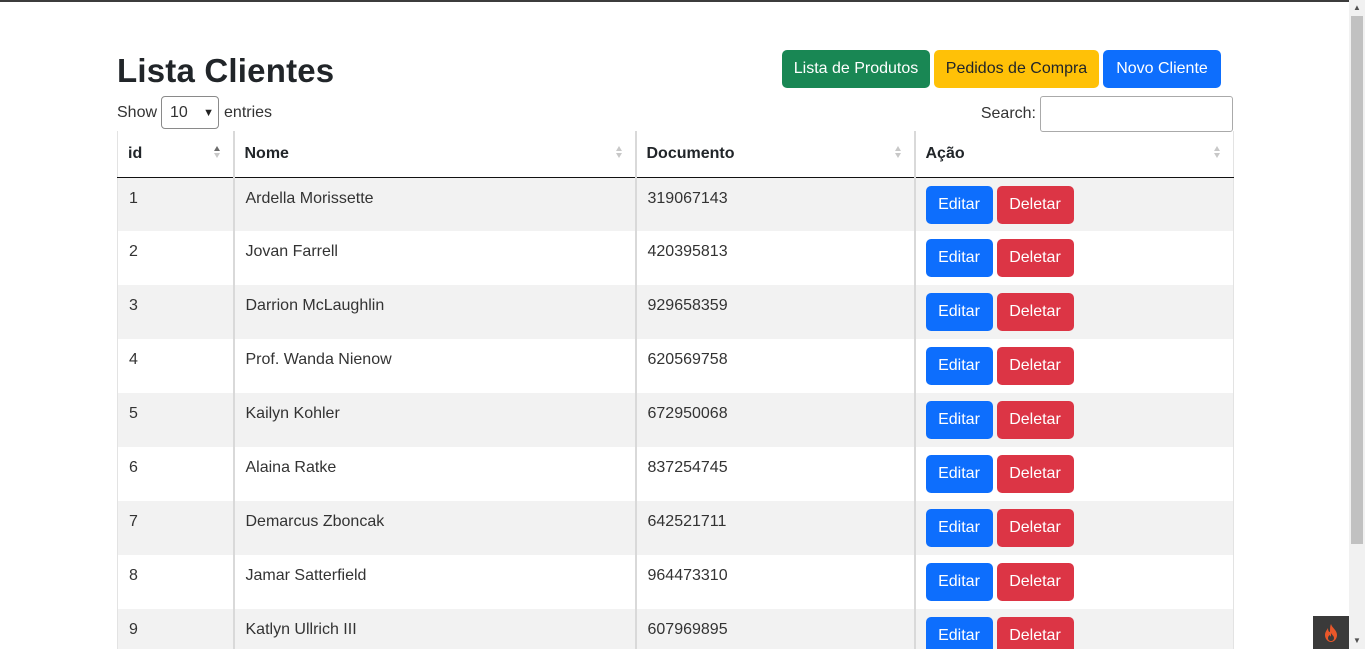 Image resolution: width=1365 pixels, height=649 pixels. I want to click on column-header-acao: Ação, so click(1073, 154).